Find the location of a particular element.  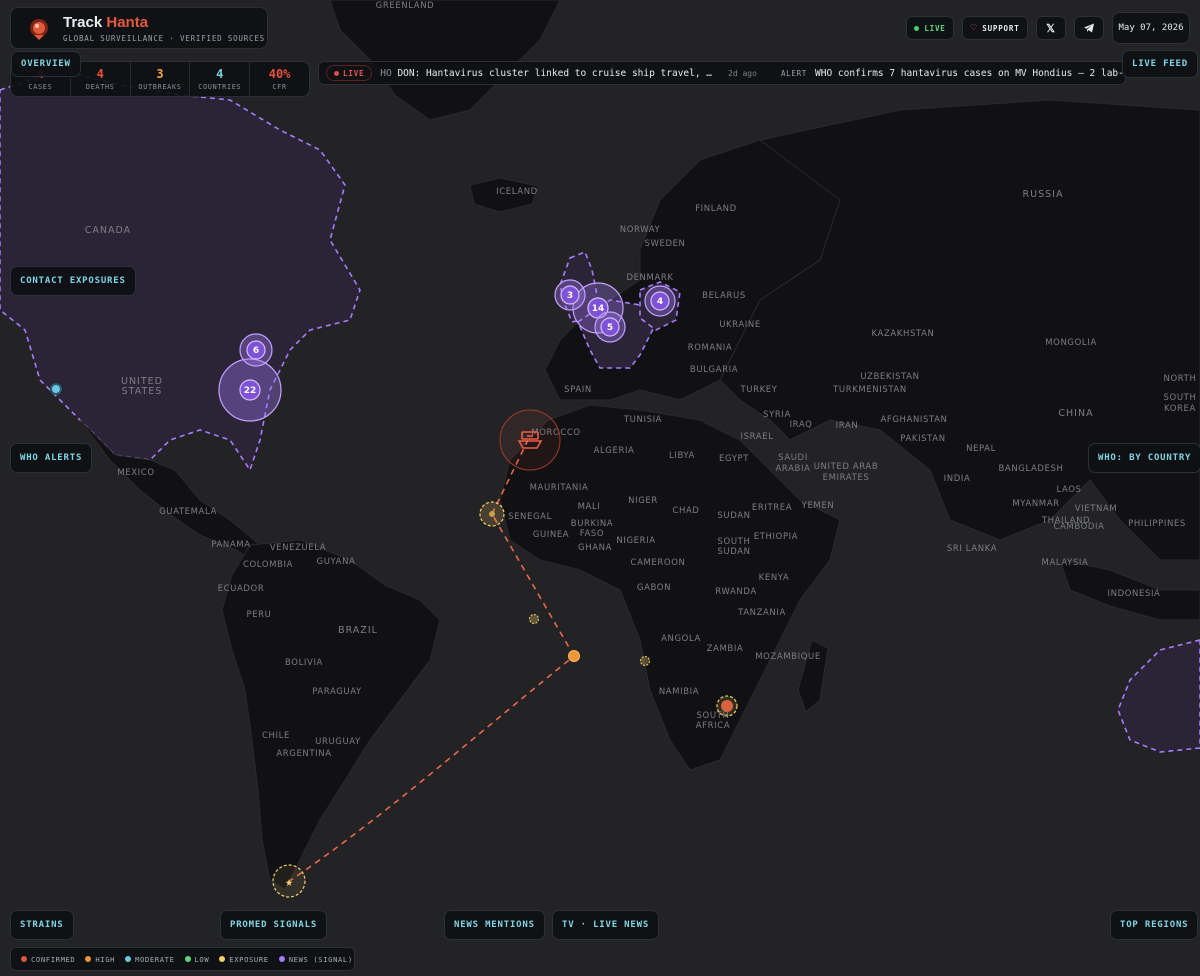

cluster-us-east: 22 is located at coordinates (250, 390).